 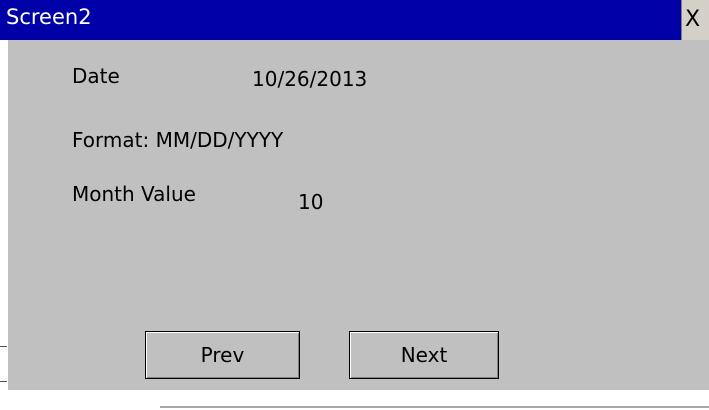 I want to click on window-title: Screen2, so click(x=49, y=17).